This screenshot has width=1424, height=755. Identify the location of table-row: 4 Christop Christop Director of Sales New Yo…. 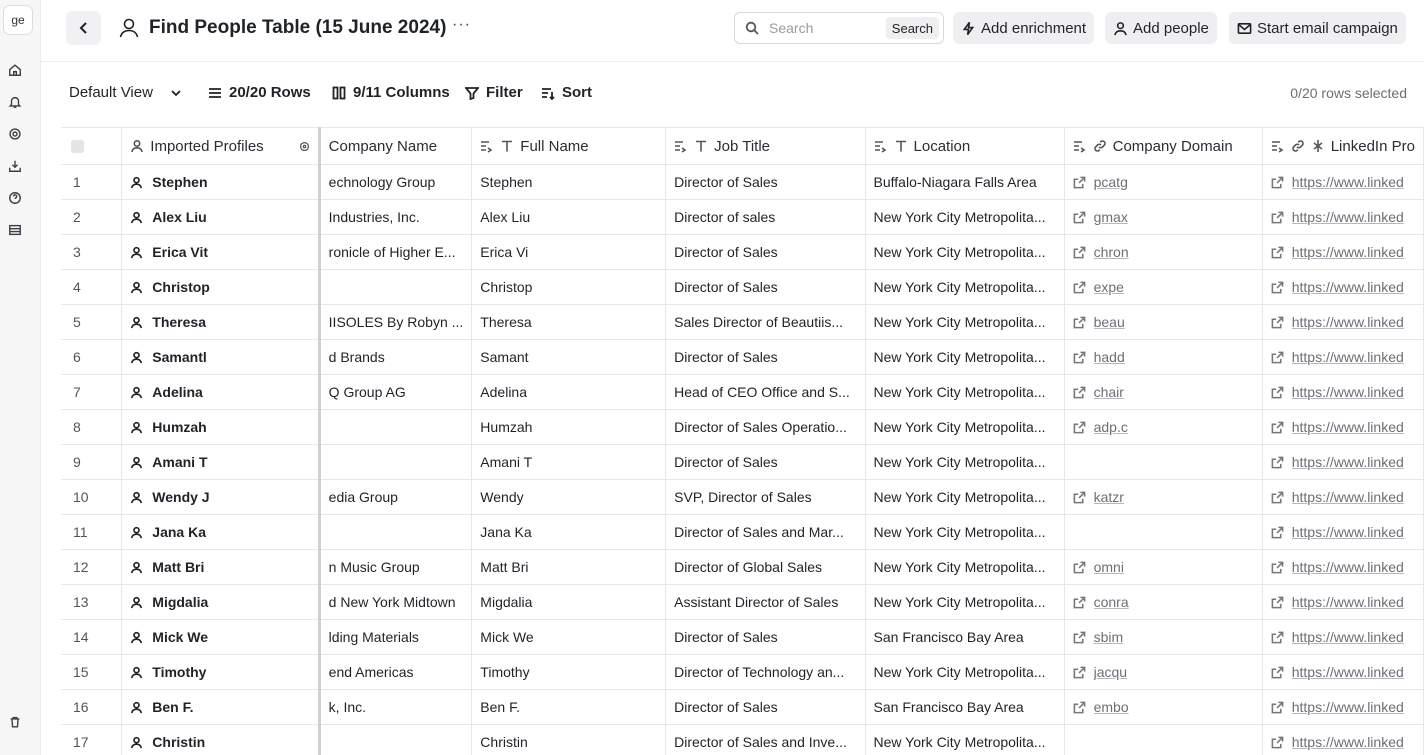
(742, 287).